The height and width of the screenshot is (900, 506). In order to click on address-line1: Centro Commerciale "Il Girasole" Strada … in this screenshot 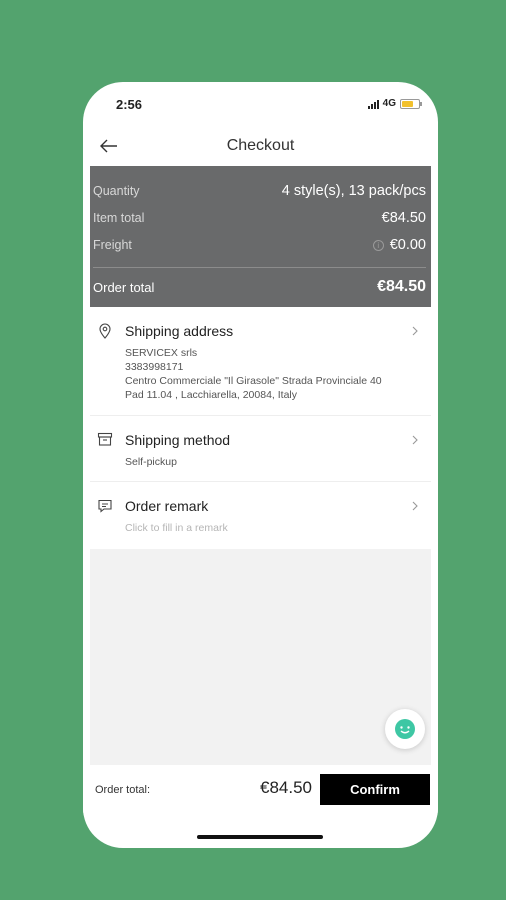, I will do `click(253, 381)`.